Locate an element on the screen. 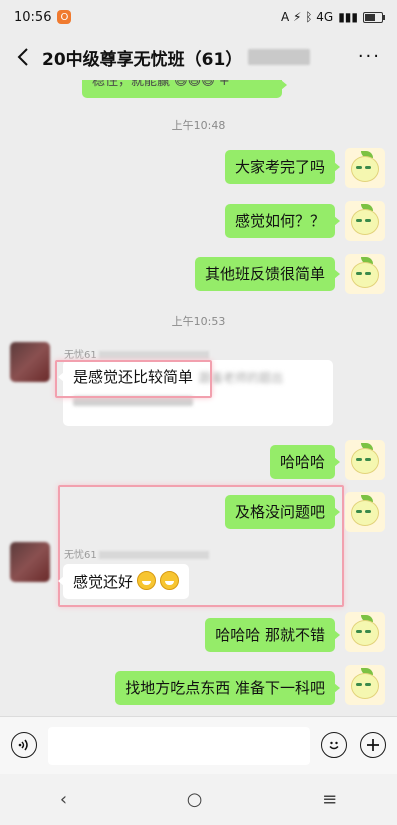  status-time: 10:56 is located at coordinates (33, 17).